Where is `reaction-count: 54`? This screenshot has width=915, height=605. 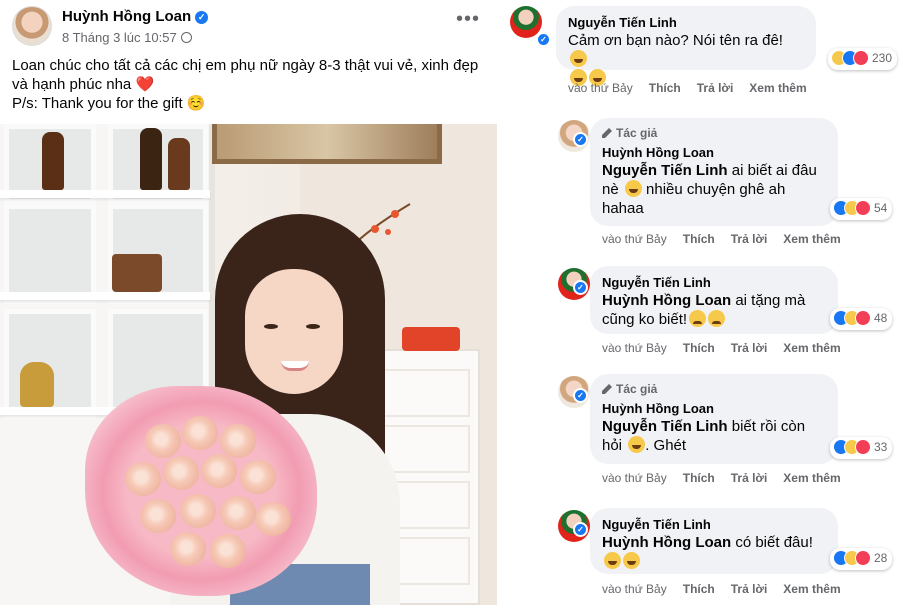
reaction-count: 54 is located at coordinates (881, 208).